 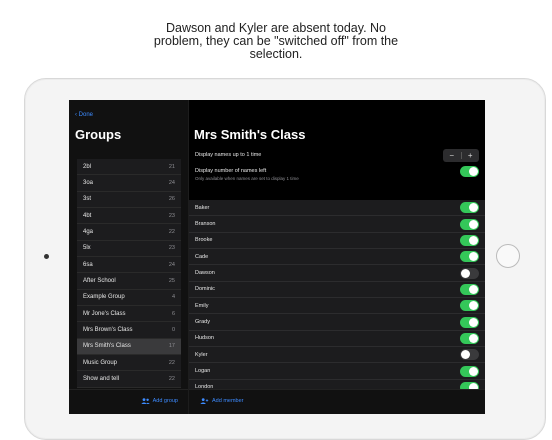 I want to click on group-row: Mrs Brown's Class 0, so click(x=129, y=330).